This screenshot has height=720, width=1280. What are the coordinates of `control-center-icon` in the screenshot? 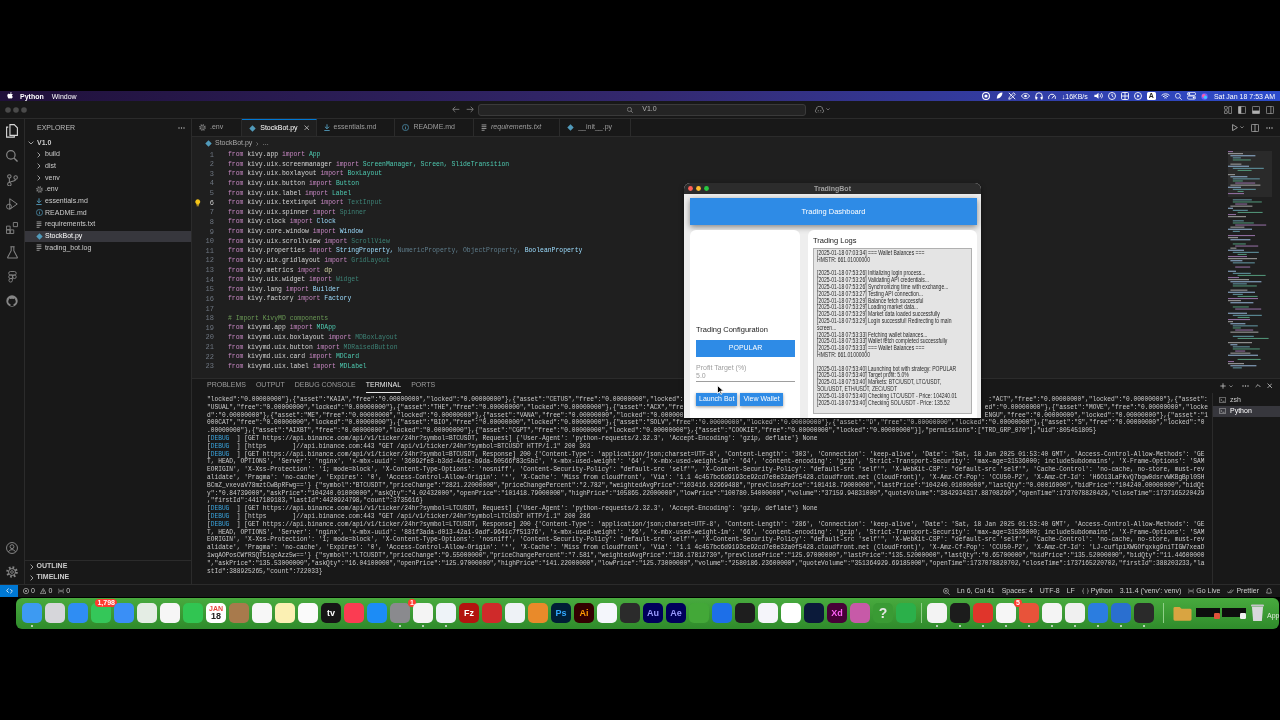 It's located at (1191, 96).